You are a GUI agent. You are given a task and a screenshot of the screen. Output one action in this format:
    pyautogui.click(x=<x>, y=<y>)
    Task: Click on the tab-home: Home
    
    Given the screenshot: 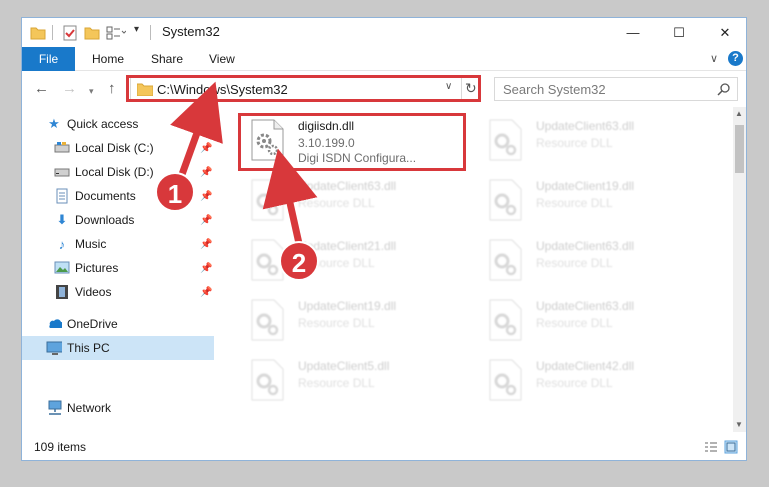 What is the action you would take?
    pyautogui.click(x=108, y=59)
    